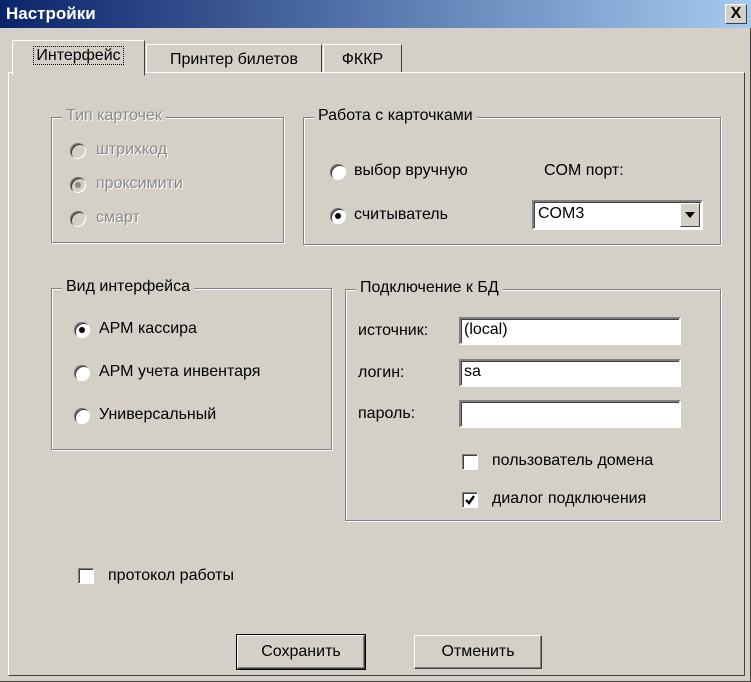  What do you see at coordinates (381, 372) in the screenshot?
I see `login-label: логин:` at bounding box center [381, 372].